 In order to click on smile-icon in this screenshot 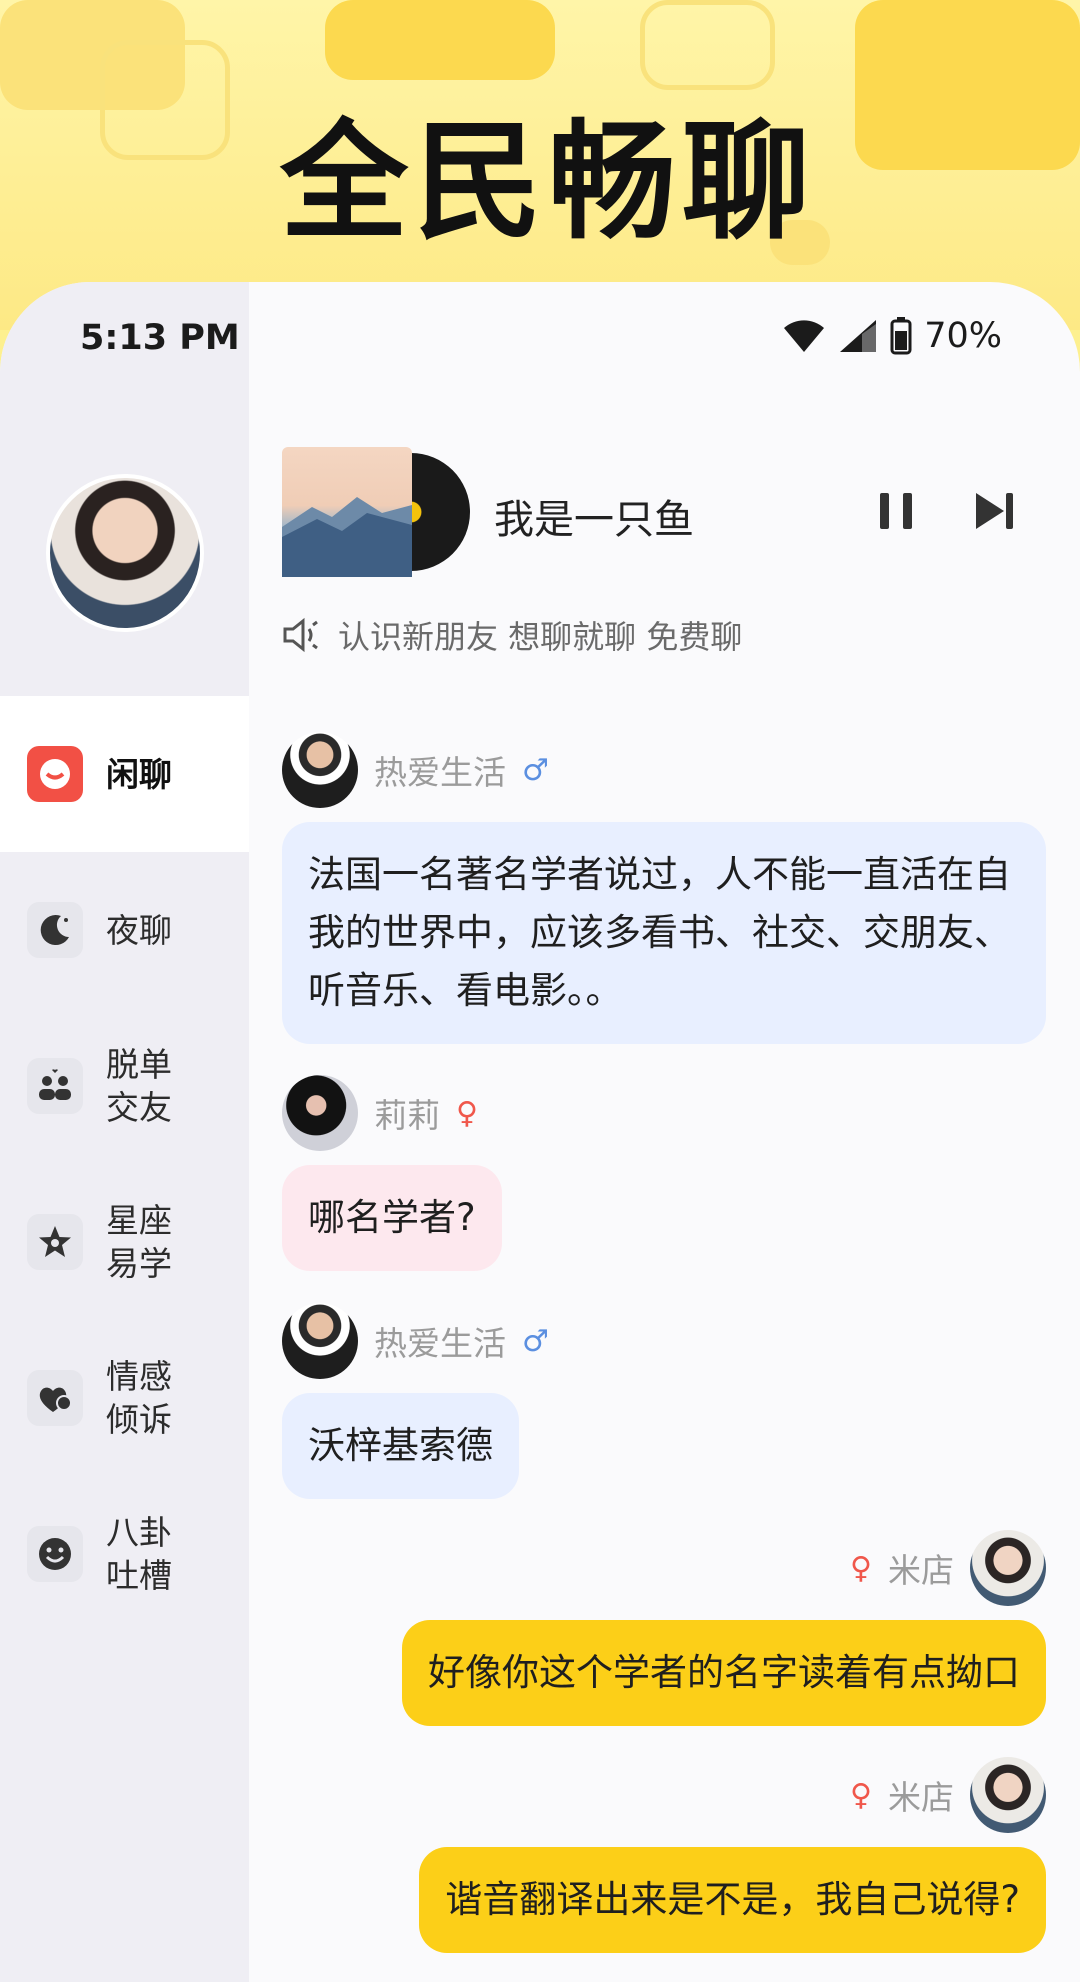, I will do `click(55, 1554)`.